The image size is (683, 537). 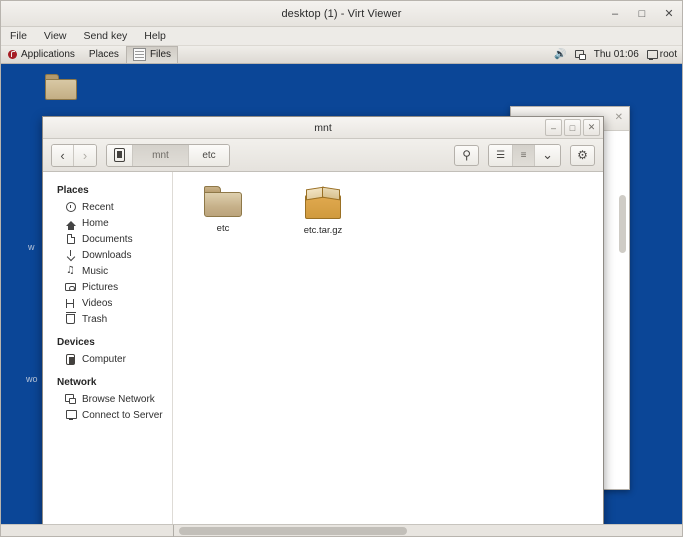 I want to click on music-note-icon: ♫, so click(x=70, y=270).